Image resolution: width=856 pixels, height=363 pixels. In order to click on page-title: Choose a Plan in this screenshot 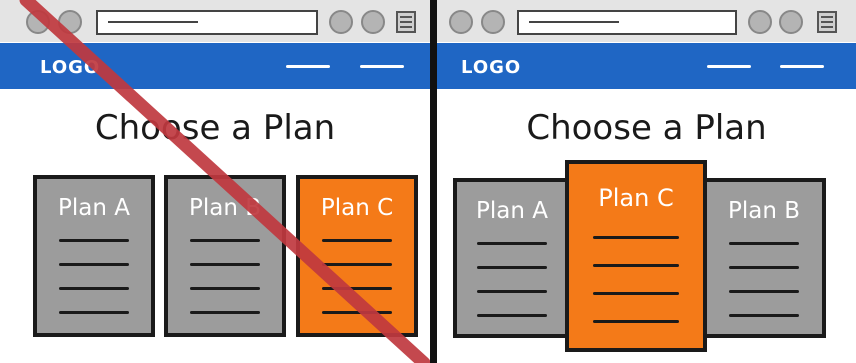, I will do `click(646, 128)`.